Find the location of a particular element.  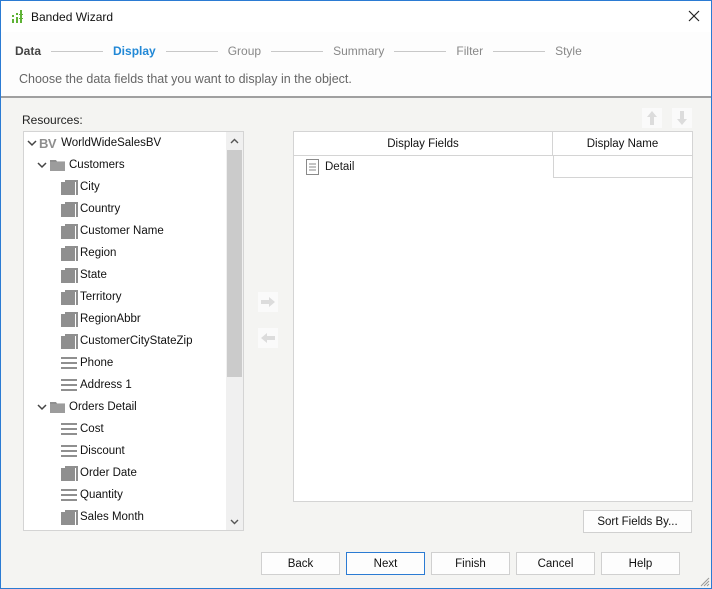

tree-vertical-scrollbar is located at coordinates (234, 331).